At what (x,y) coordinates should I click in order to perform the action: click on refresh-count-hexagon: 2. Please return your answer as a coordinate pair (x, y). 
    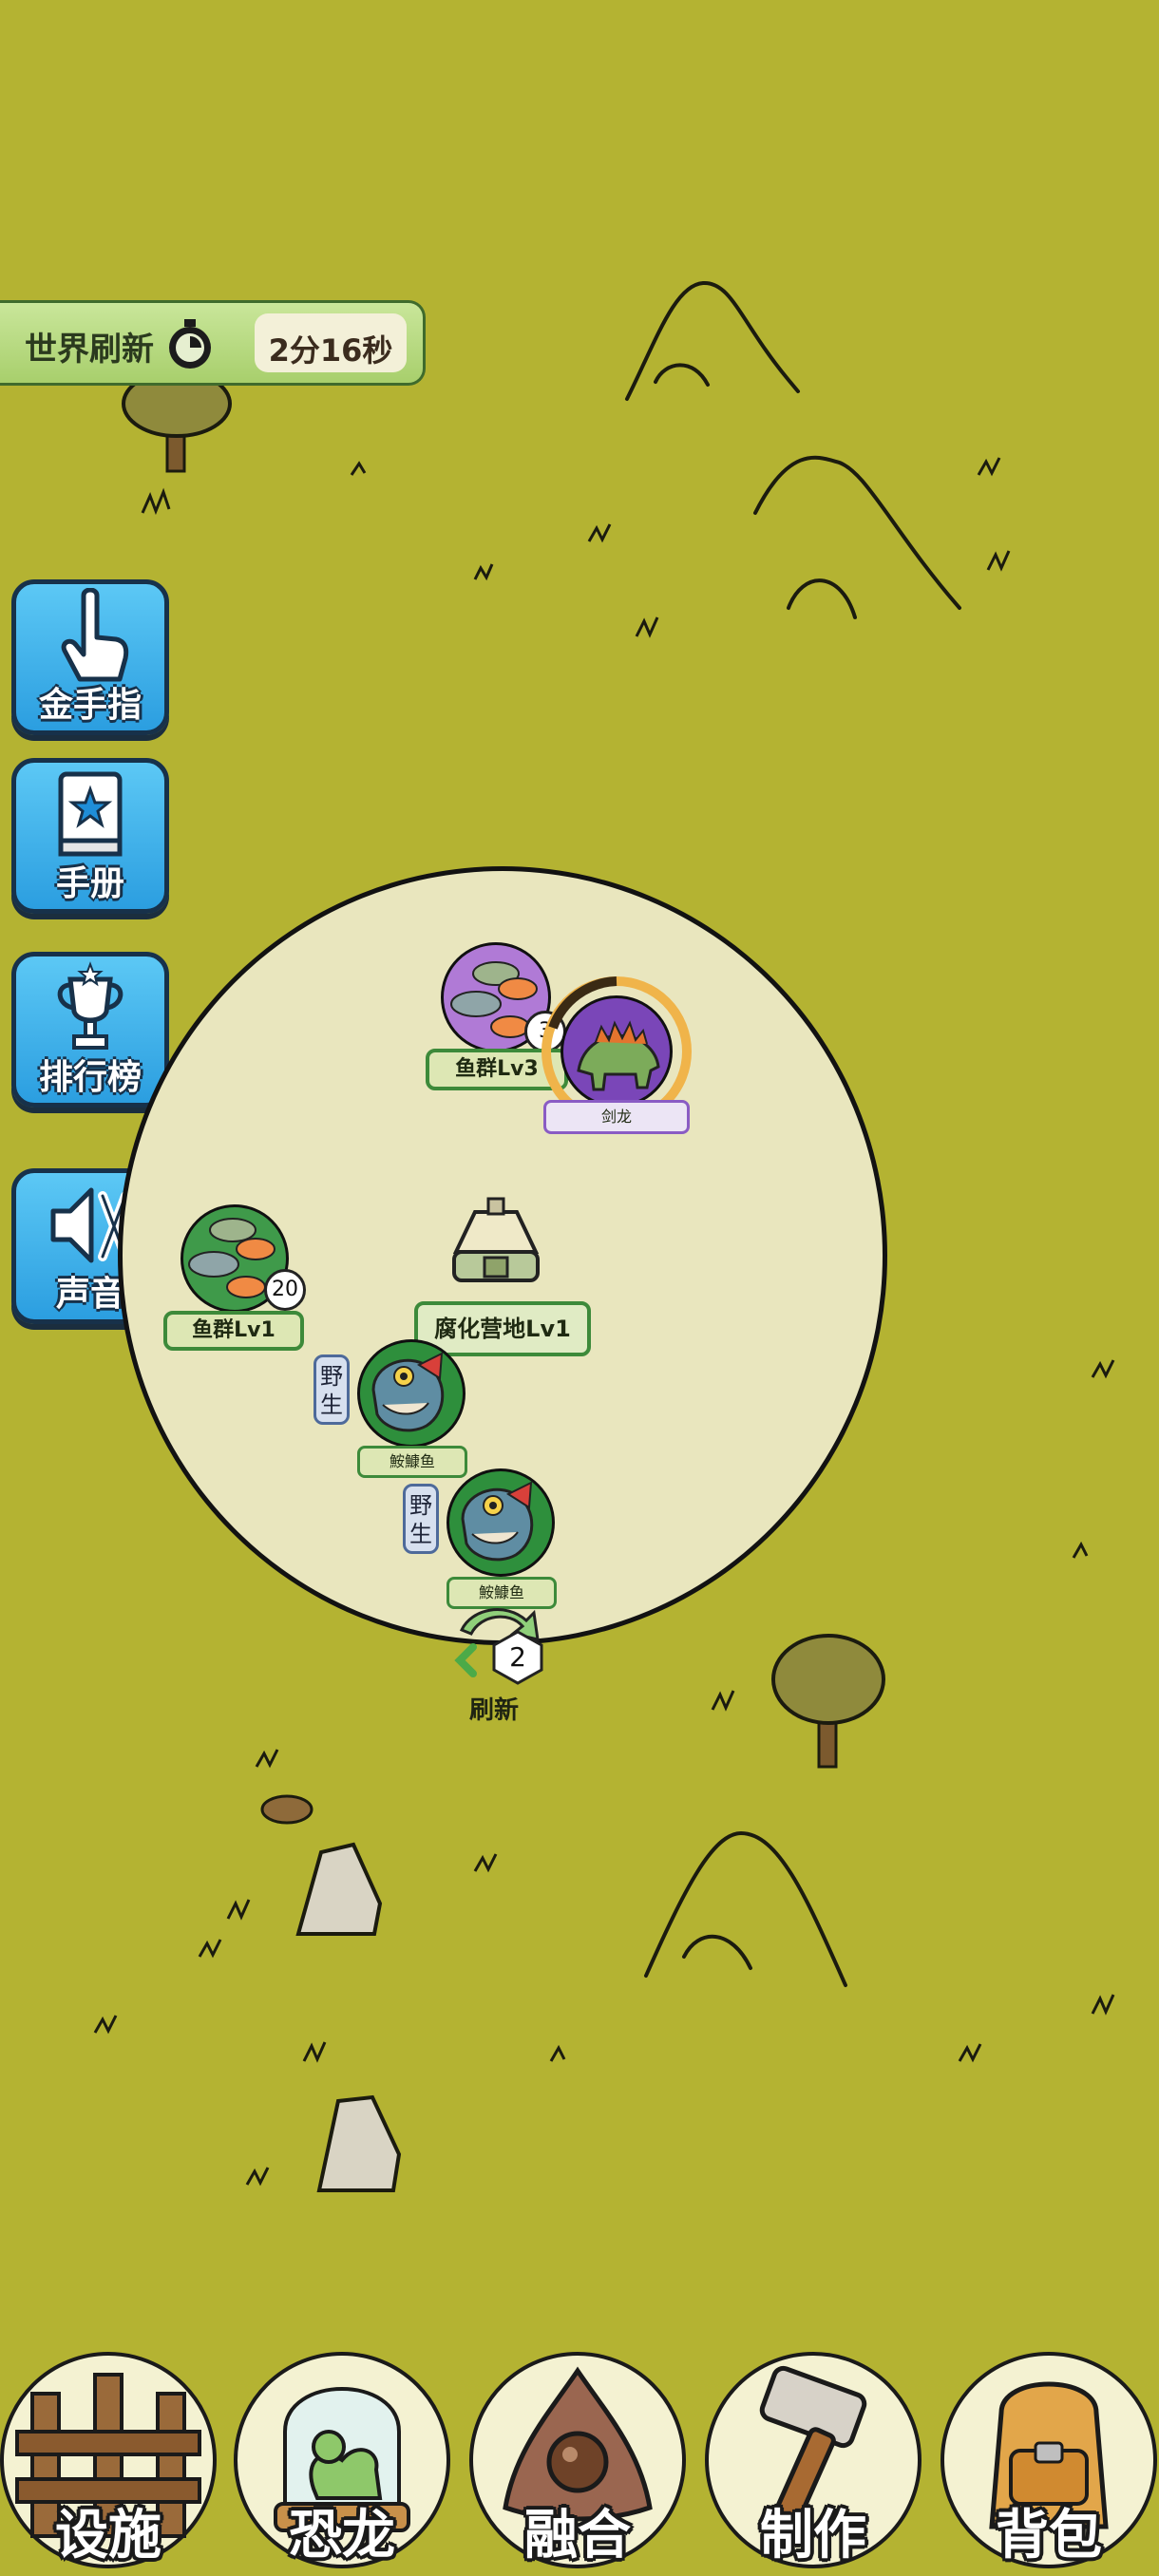
    Looking at the image, I should click on (517, 1657).